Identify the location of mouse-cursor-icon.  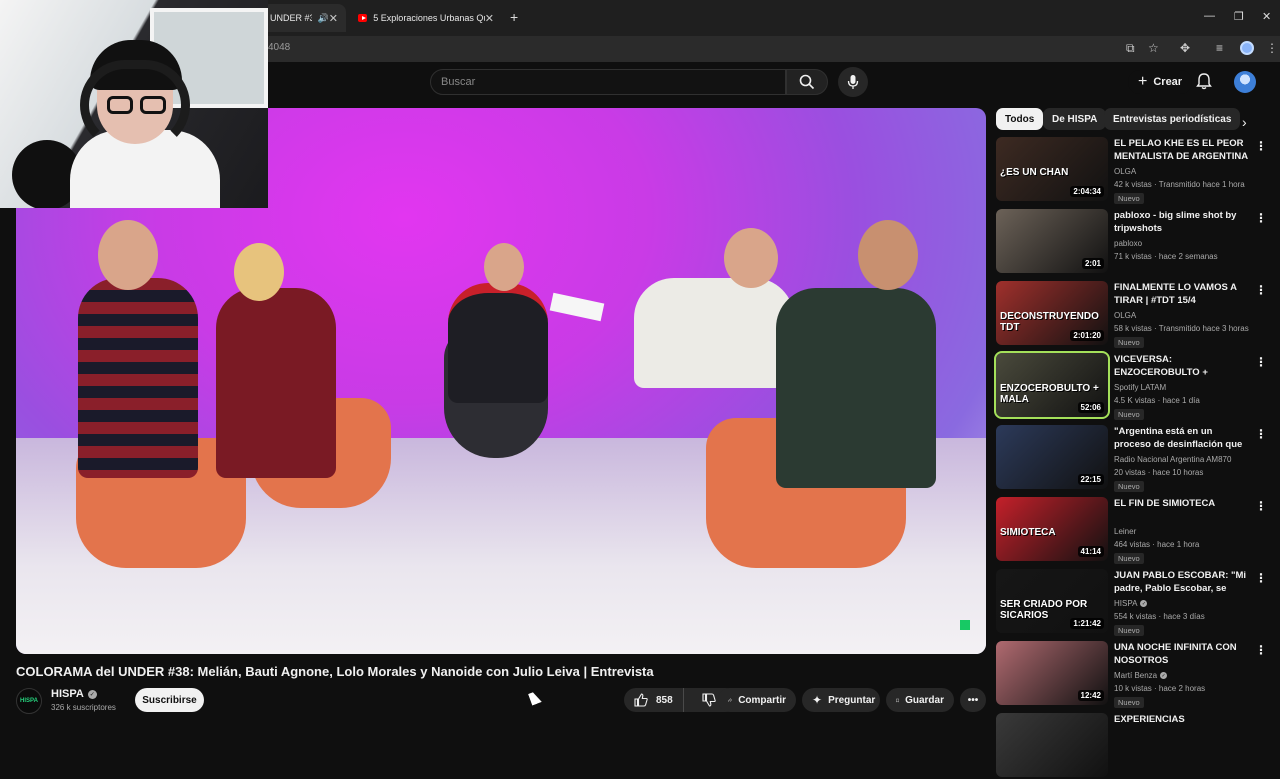
(535, 698).